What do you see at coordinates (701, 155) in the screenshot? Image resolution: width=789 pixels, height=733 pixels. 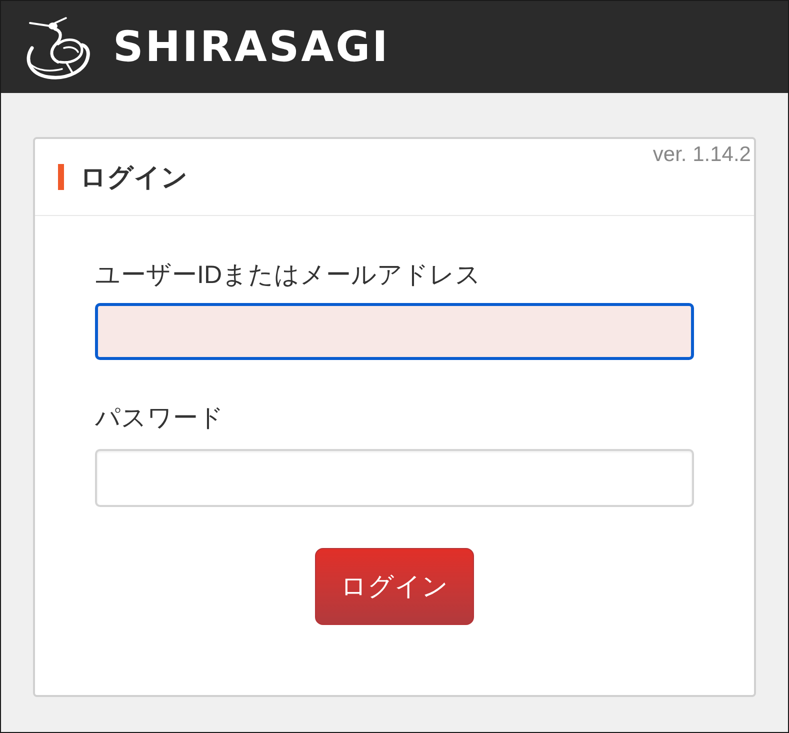 I see `version-text: ver. 1.14.2` at bounding box center [701, 155].